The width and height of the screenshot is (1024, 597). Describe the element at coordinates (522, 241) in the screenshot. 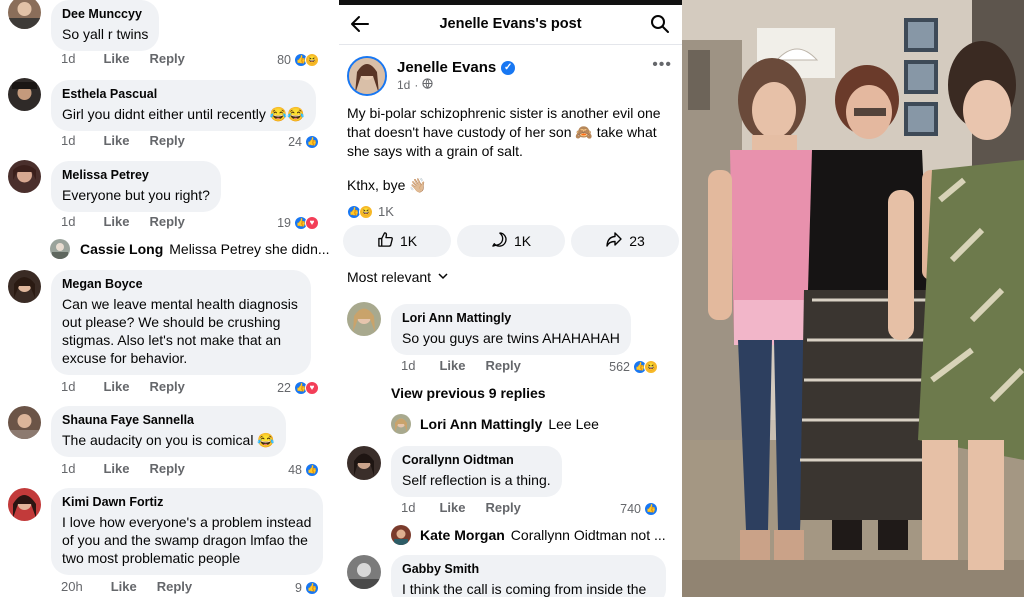

I see `comment-count: 1K` at that location.